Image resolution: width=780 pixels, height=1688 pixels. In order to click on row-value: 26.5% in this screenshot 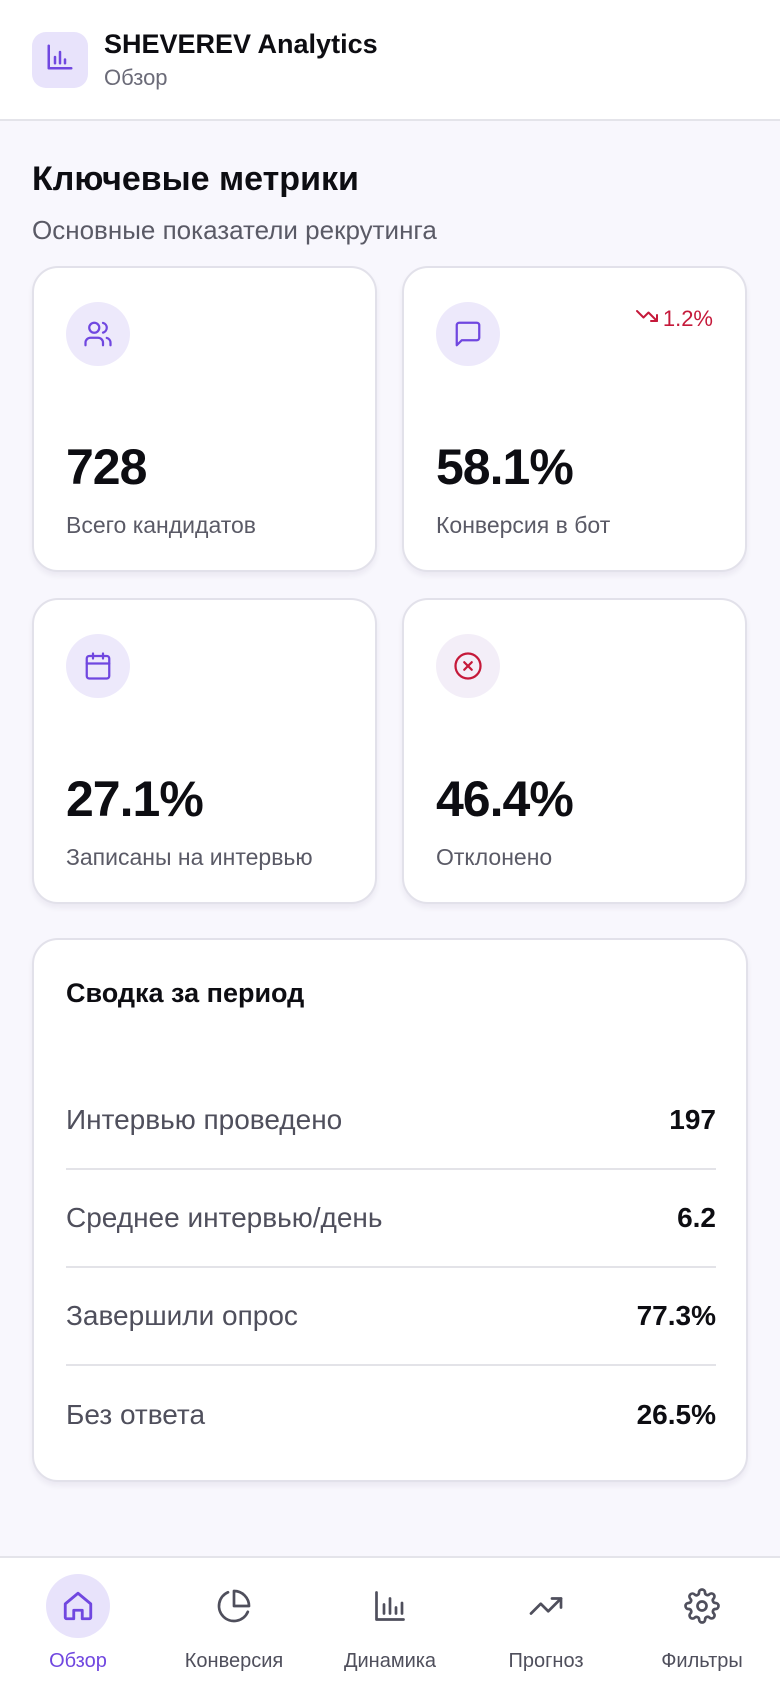, I will do `click(676, 1414)`.